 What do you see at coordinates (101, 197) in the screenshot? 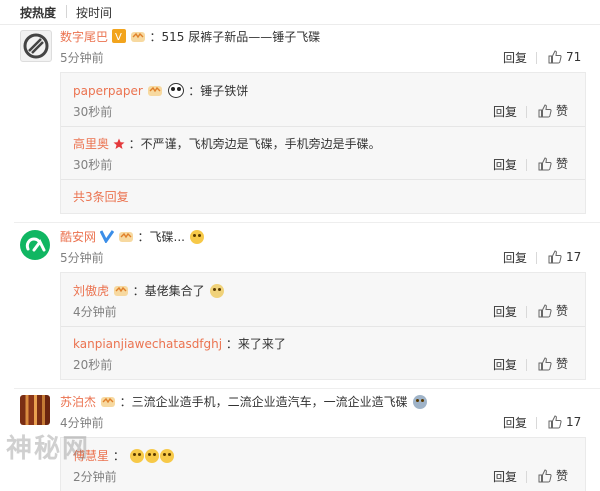
I see `view-more-replies-link: 共3条回复` at bounding box center [101, 197].